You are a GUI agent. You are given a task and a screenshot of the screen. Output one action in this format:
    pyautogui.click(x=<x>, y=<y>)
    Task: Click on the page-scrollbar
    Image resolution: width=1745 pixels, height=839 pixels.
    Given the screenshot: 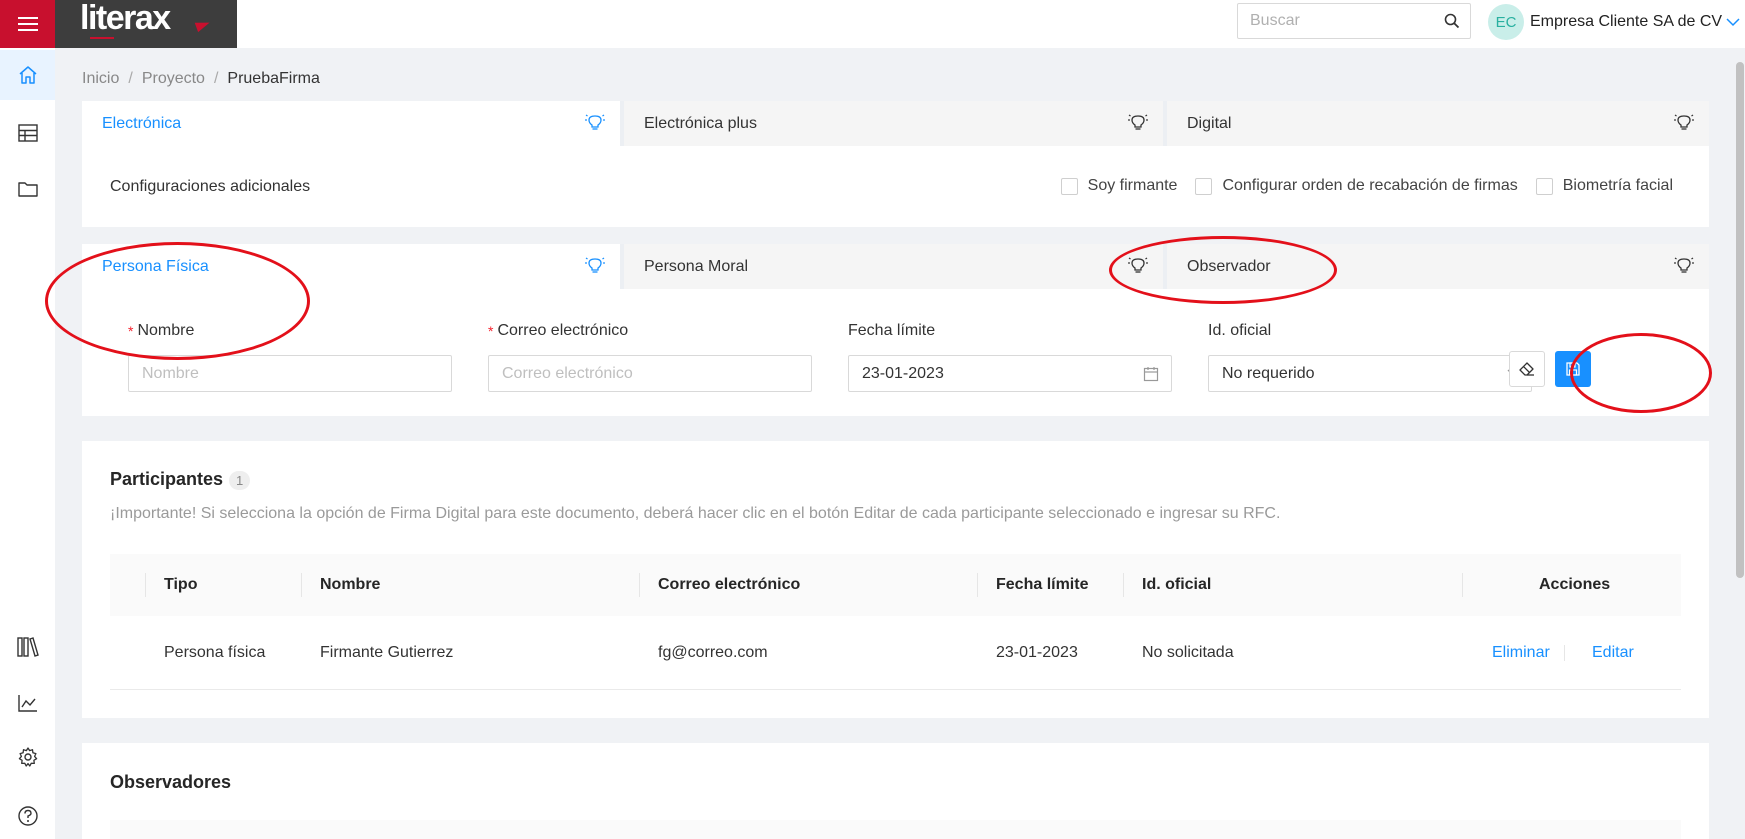 What is the action you would take?
    pyautogui.click(x=1740, y=320)
    